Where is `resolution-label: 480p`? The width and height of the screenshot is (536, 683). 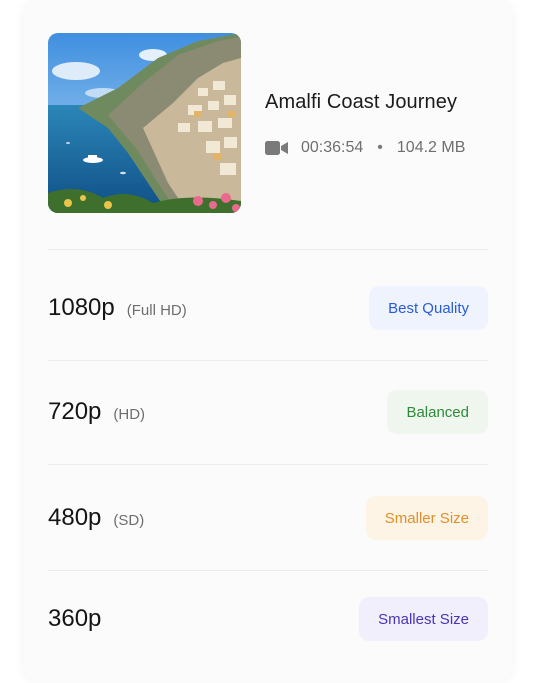
resolution-label: 480p is located at coordinates (75, 517).